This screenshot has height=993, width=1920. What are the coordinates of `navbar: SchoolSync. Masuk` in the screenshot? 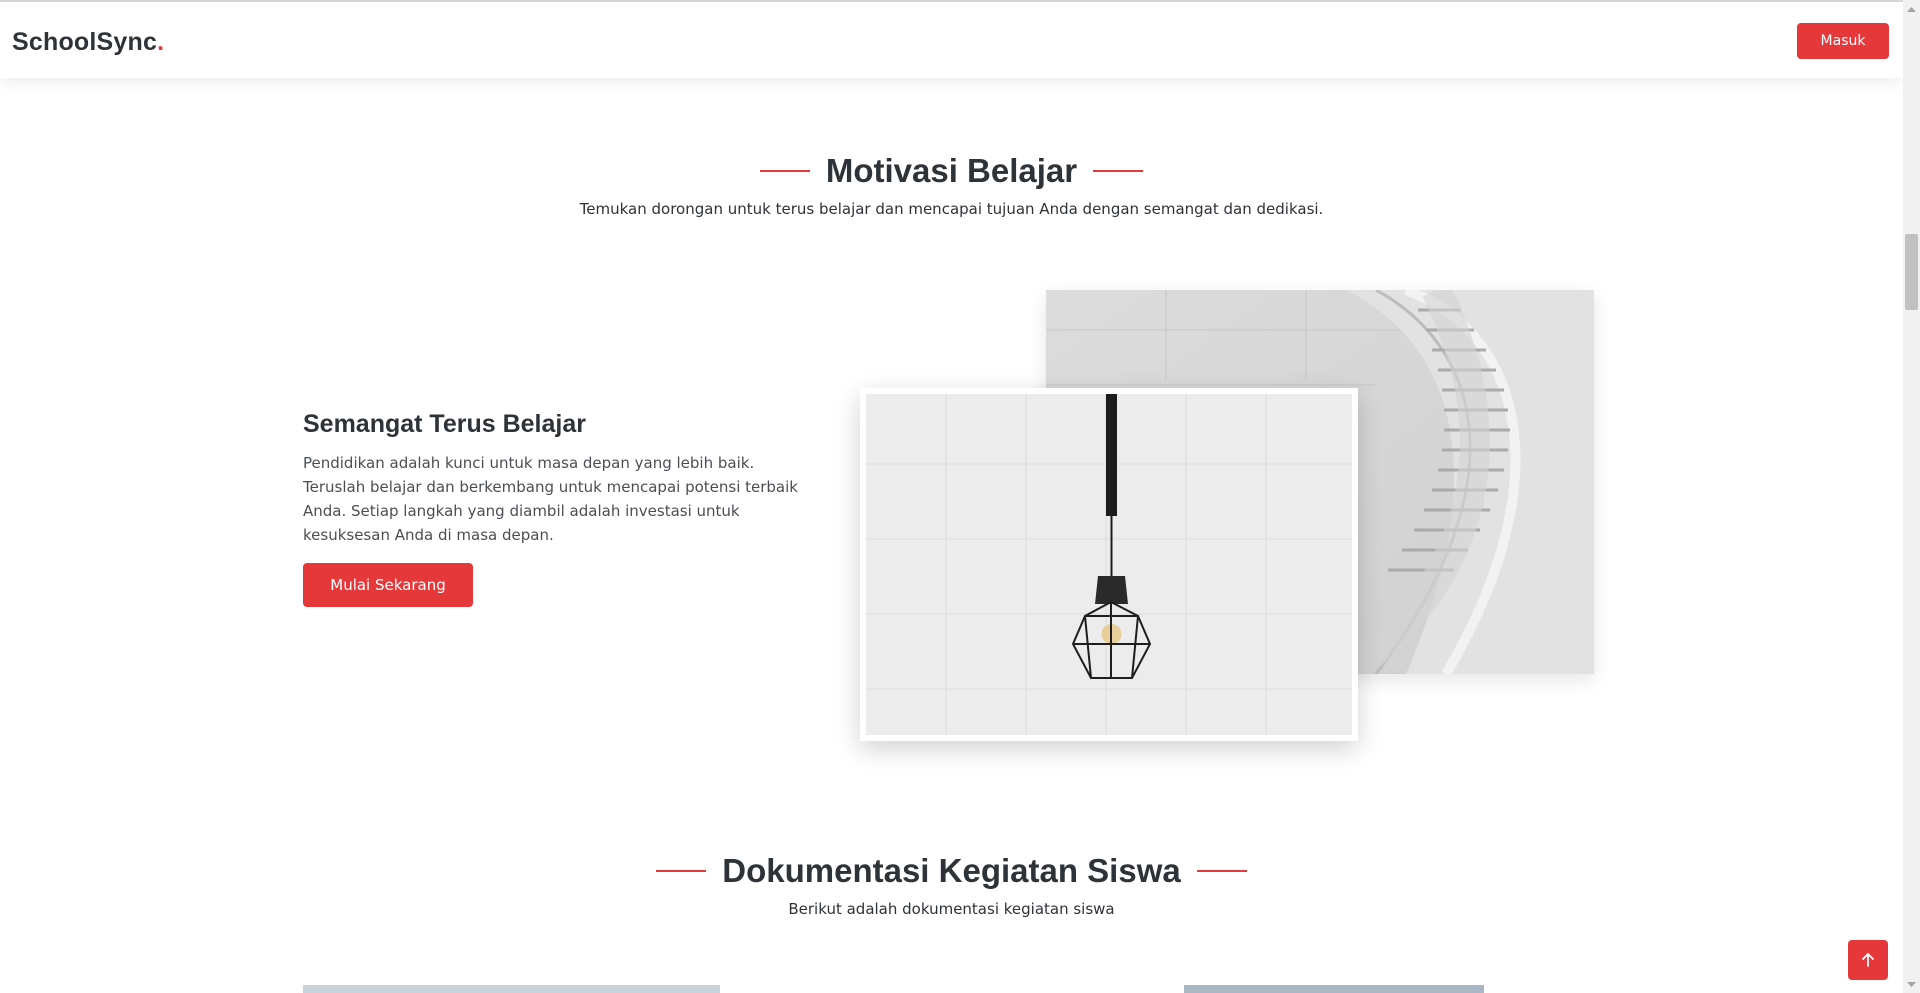 It's located at (951, 40).